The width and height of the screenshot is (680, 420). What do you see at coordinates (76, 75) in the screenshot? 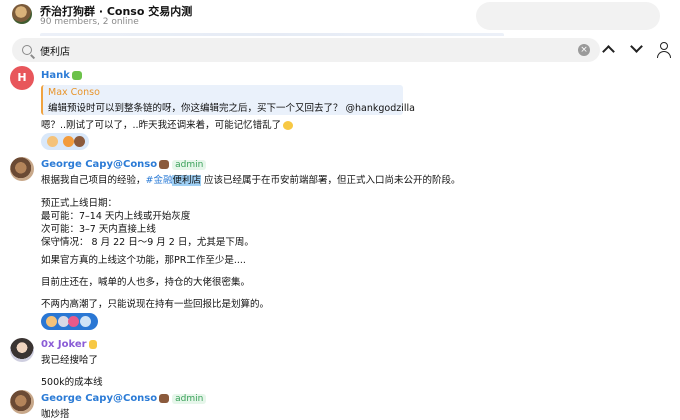
I see `badge-icon` at bounding box center [76, 75].